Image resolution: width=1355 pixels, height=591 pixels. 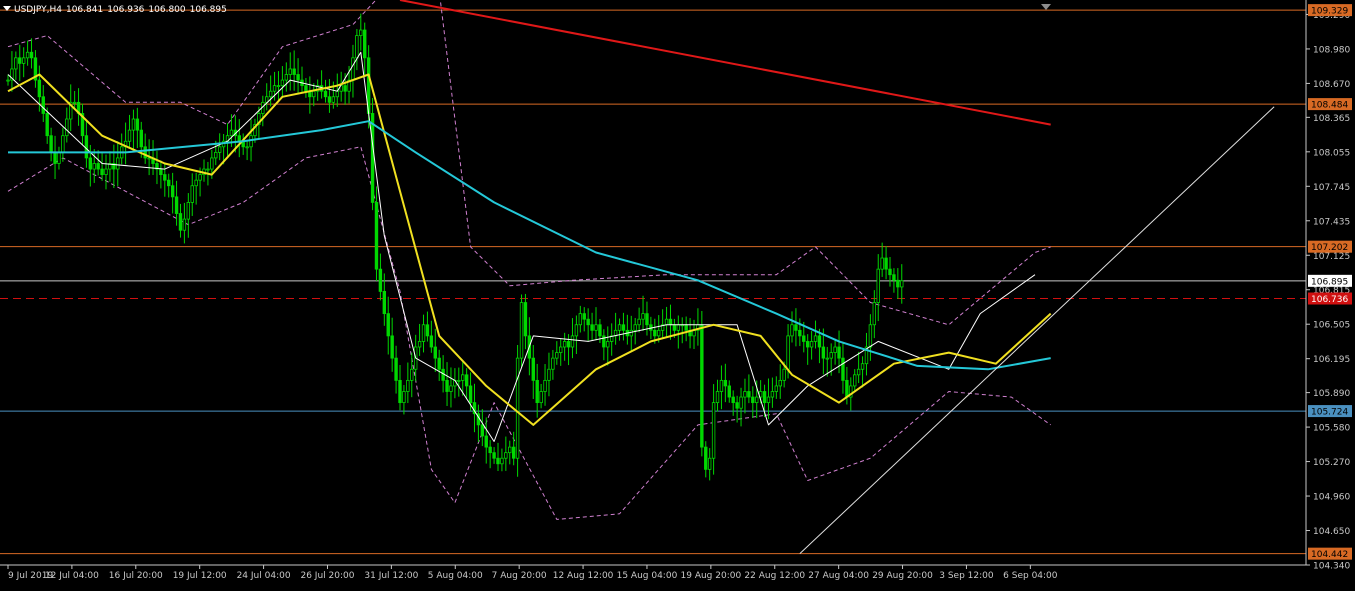 I want to click on price-label-current: 106.895, so click(x=1329, y=282).